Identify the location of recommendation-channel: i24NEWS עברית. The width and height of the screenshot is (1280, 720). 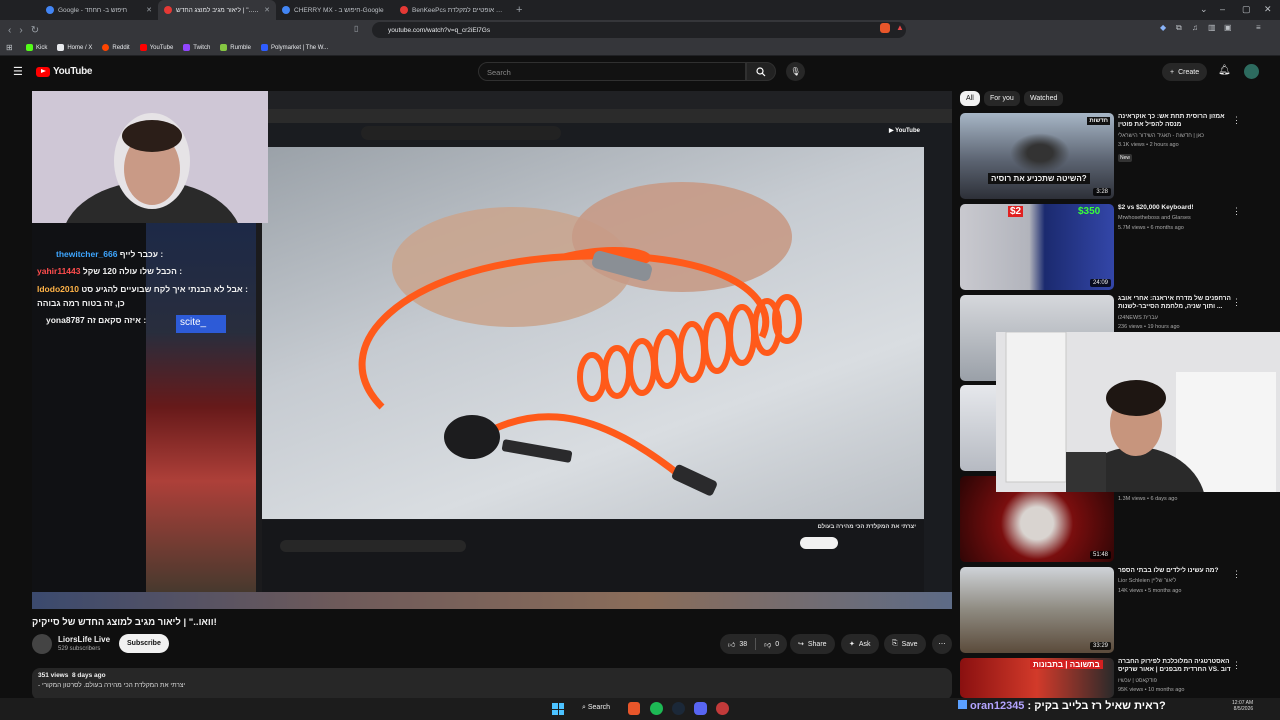
(1138, 318).